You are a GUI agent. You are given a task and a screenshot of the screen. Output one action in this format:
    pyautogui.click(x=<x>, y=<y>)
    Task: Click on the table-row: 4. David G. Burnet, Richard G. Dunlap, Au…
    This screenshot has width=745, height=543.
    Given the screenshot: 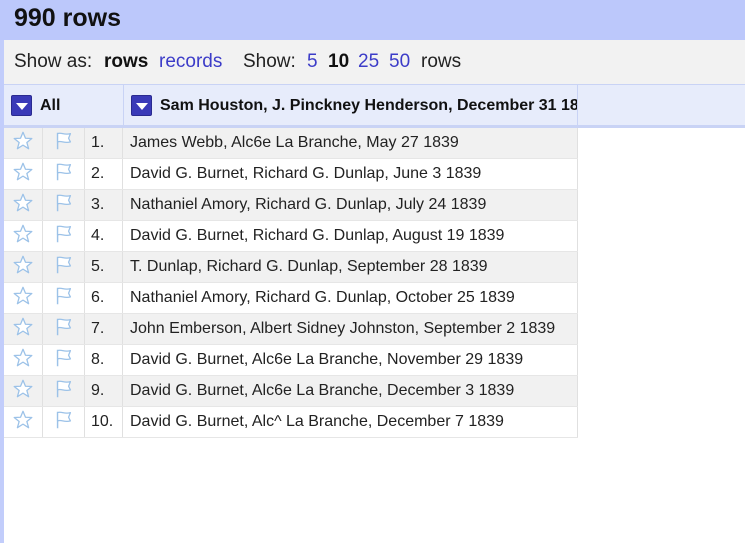 What is the action you would take?
    pyautogui.click(x=291, y=236)
    